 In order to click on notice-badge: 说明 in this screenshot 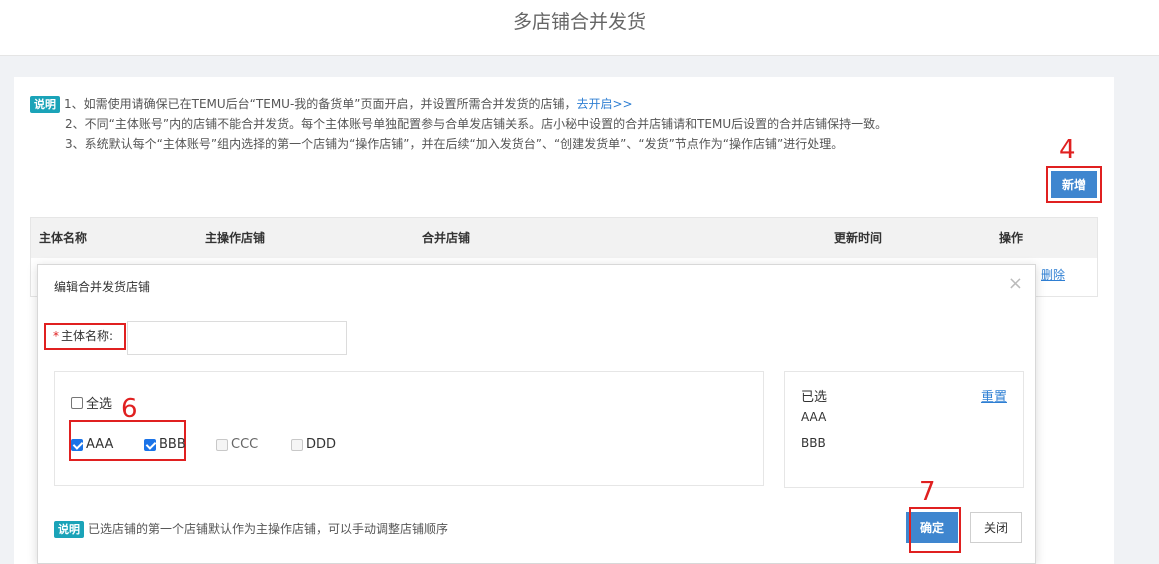, I will do `click(45, 104)`.